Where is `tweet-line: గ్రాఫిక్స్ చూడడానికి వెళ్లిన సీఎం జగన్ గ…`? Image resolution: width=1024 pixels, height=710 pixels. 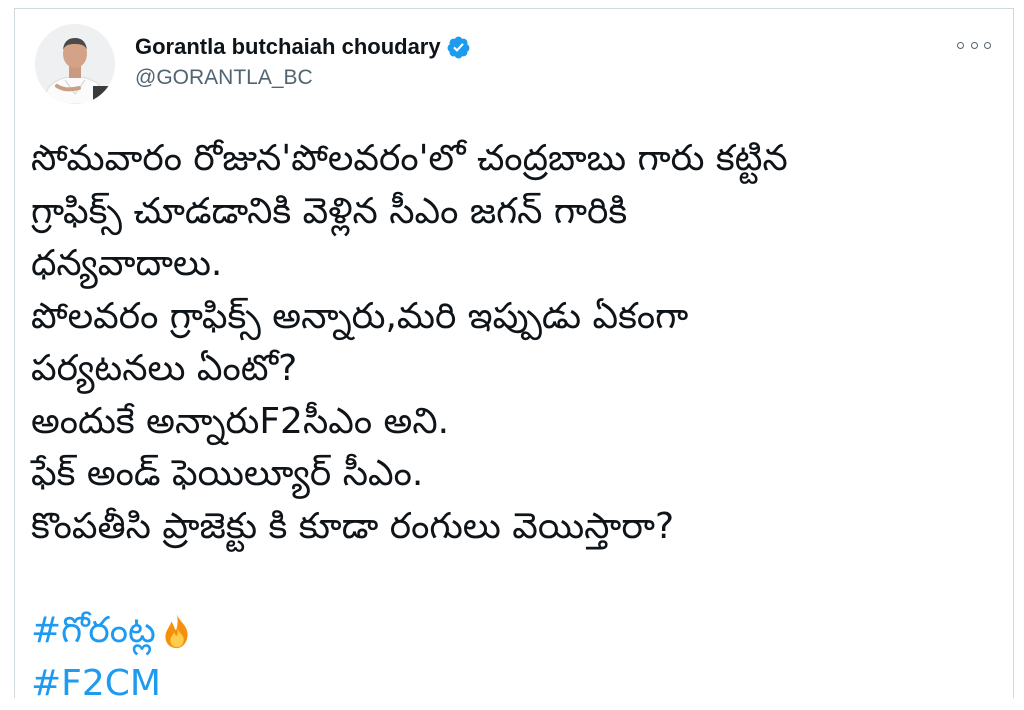 tweet-line: గ్రాఫిక్స్ చూడడానికి వెళ్లిన సీఎం జగన్ గ… is located at coordinates (511, 212).